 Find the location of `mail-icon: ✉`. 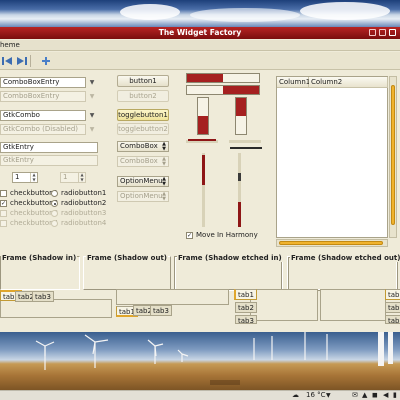

mail-icon: ✉ is located at coordinates (355, 395).